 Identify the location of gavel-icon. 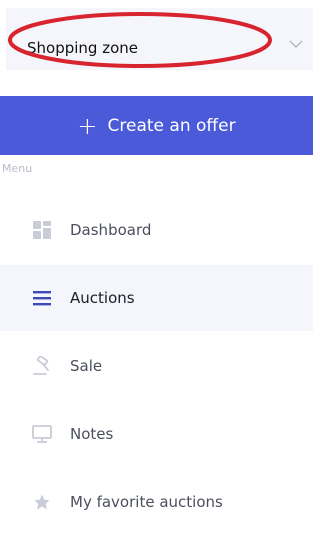
(42, 366).